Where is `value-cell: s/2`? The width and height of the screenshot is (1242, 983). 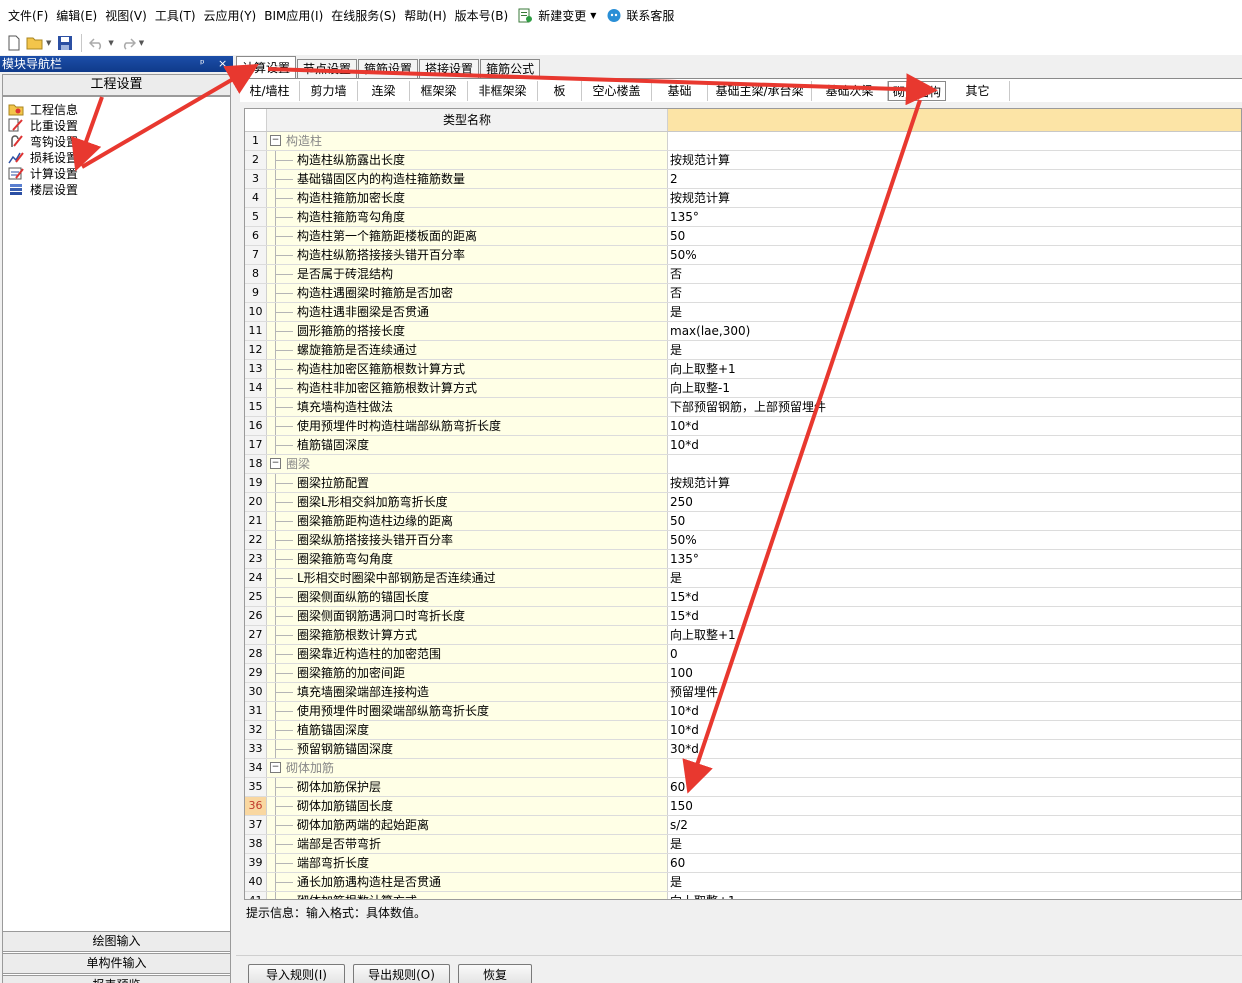
value-cell: s/2 is located at coordinates (954, 825).